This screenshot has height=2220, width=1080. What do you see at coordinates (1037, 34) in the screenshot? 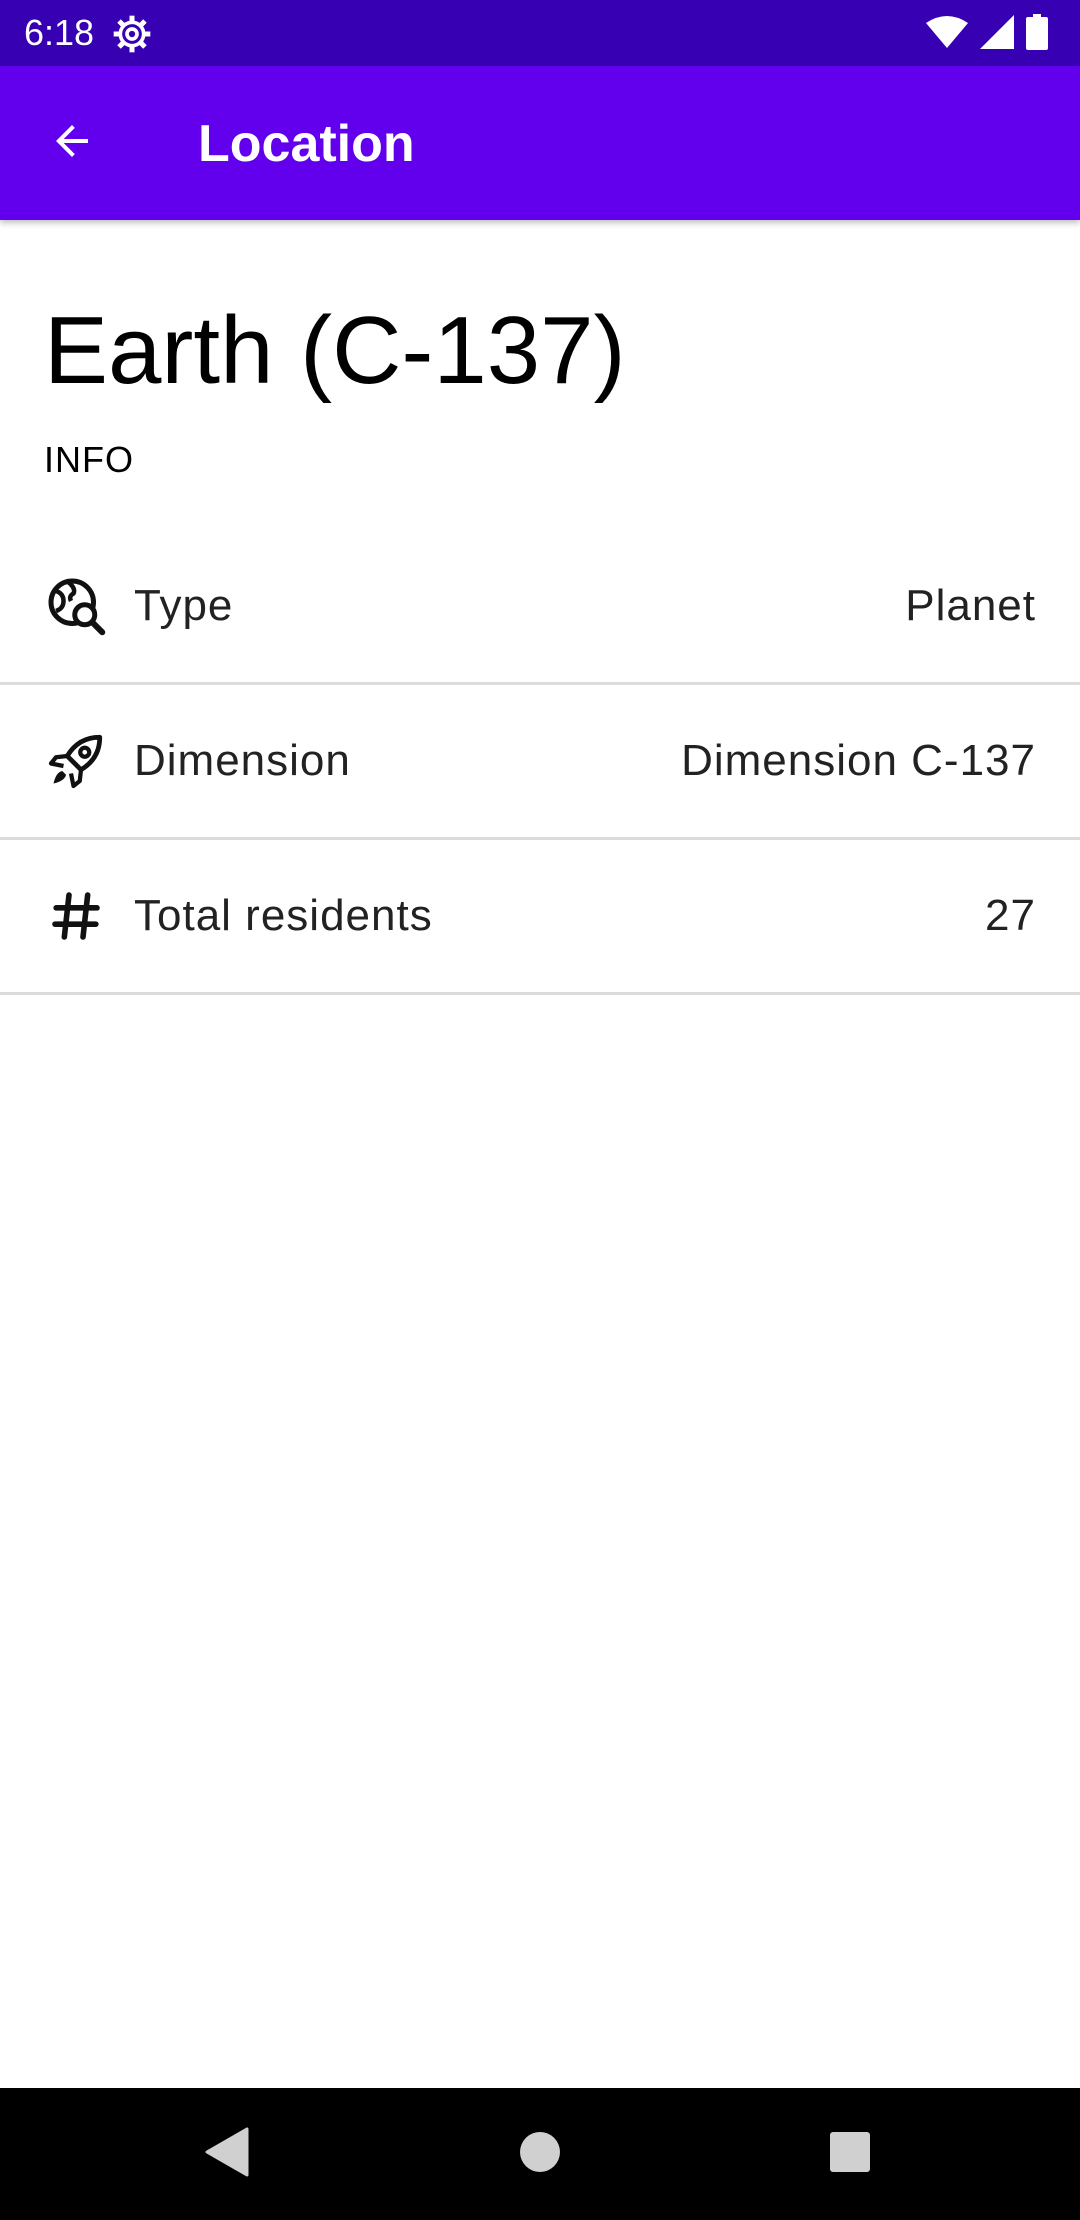
I see `battery-icon` at bounding box center [1037, 34].